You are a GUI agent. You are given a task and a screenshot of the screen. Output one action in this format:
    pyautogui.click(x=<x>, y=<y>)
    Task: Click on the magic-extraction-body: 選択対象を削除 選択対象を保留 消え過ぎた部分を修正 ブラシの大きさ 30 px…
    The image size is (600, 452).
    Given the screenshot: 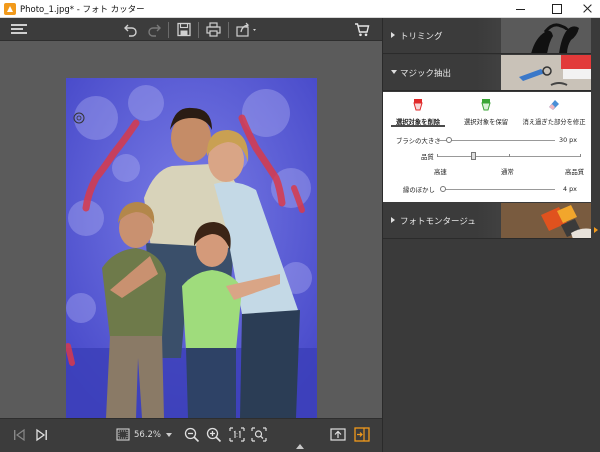 What is the action you would take?
    pyautogui.click(x=487, y=147)
    